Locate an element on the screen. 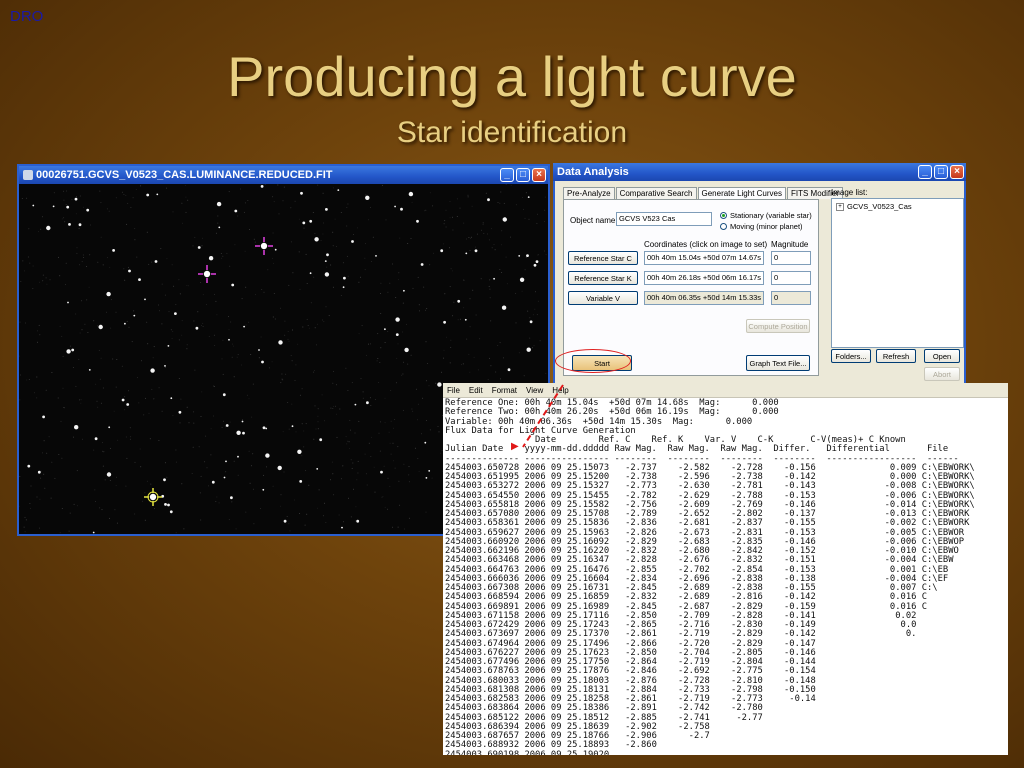  reference-k-magnitude: 0 is located at coordinates (791, 278).